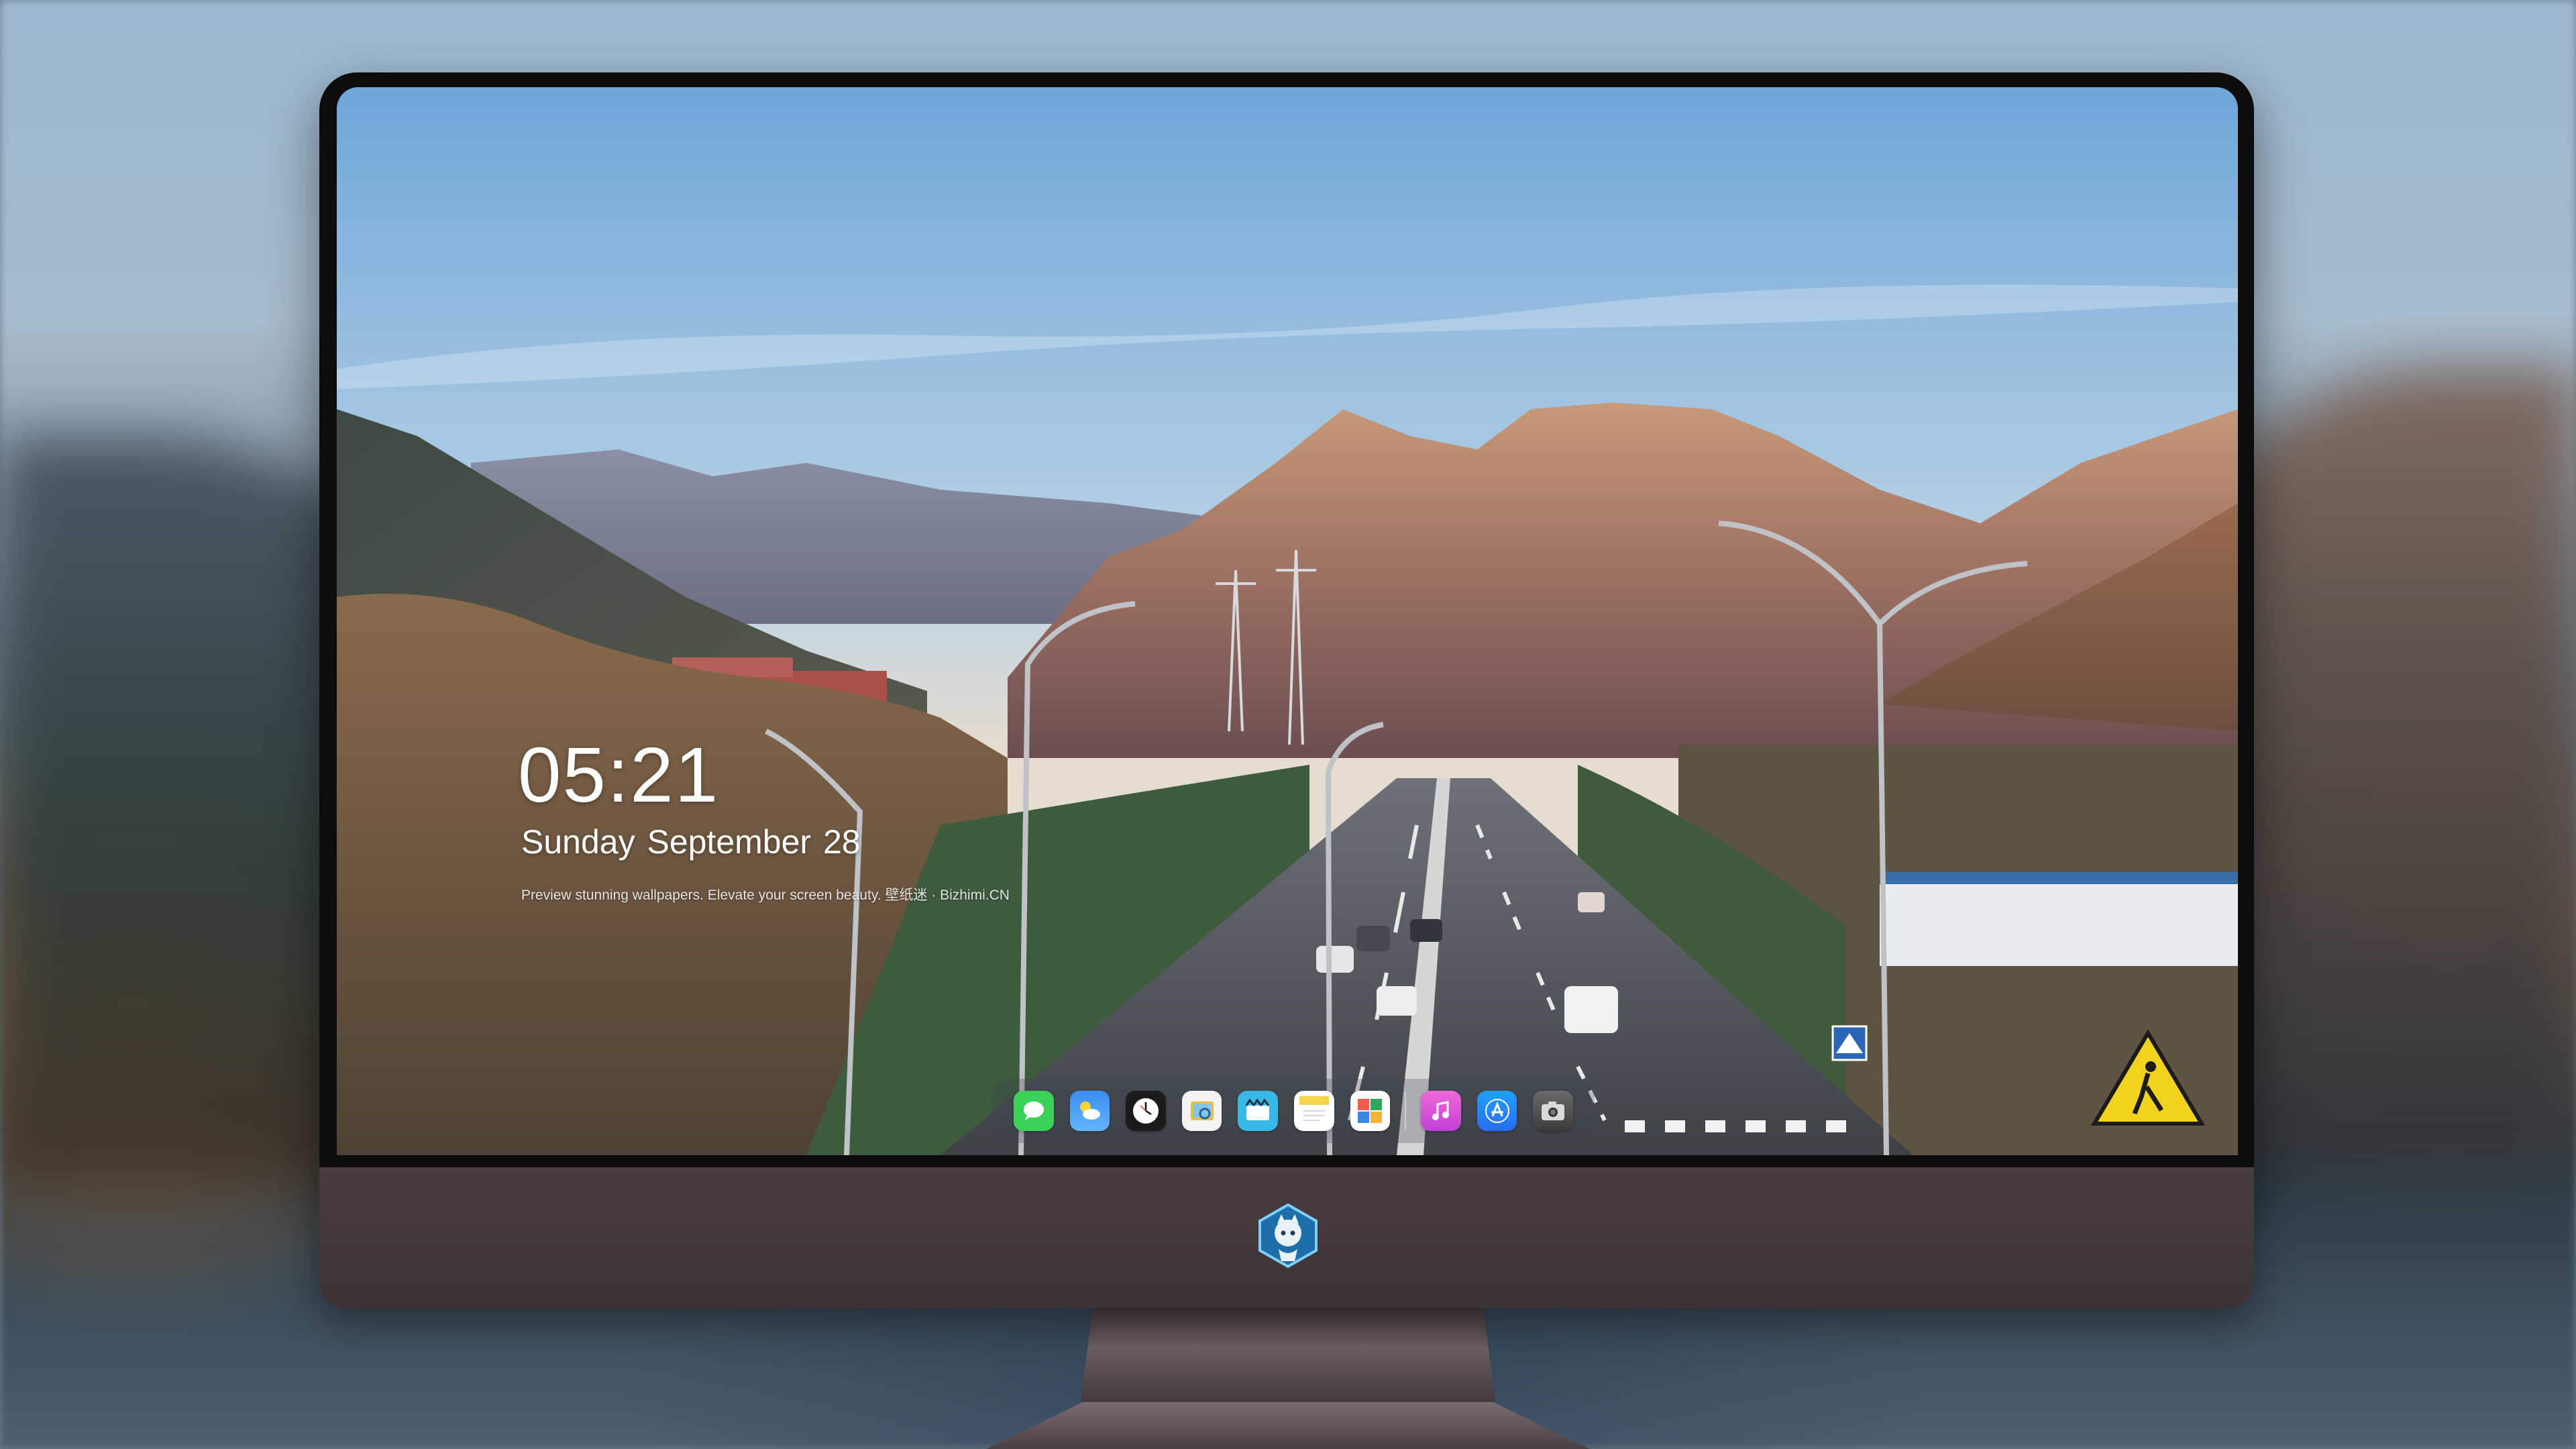 This screenshot has width=2576, height=1449. What do you see at coordinates (1406, 1111) in the screenshot?
I see `dock-divider` at bounding box center [1406, 1111].